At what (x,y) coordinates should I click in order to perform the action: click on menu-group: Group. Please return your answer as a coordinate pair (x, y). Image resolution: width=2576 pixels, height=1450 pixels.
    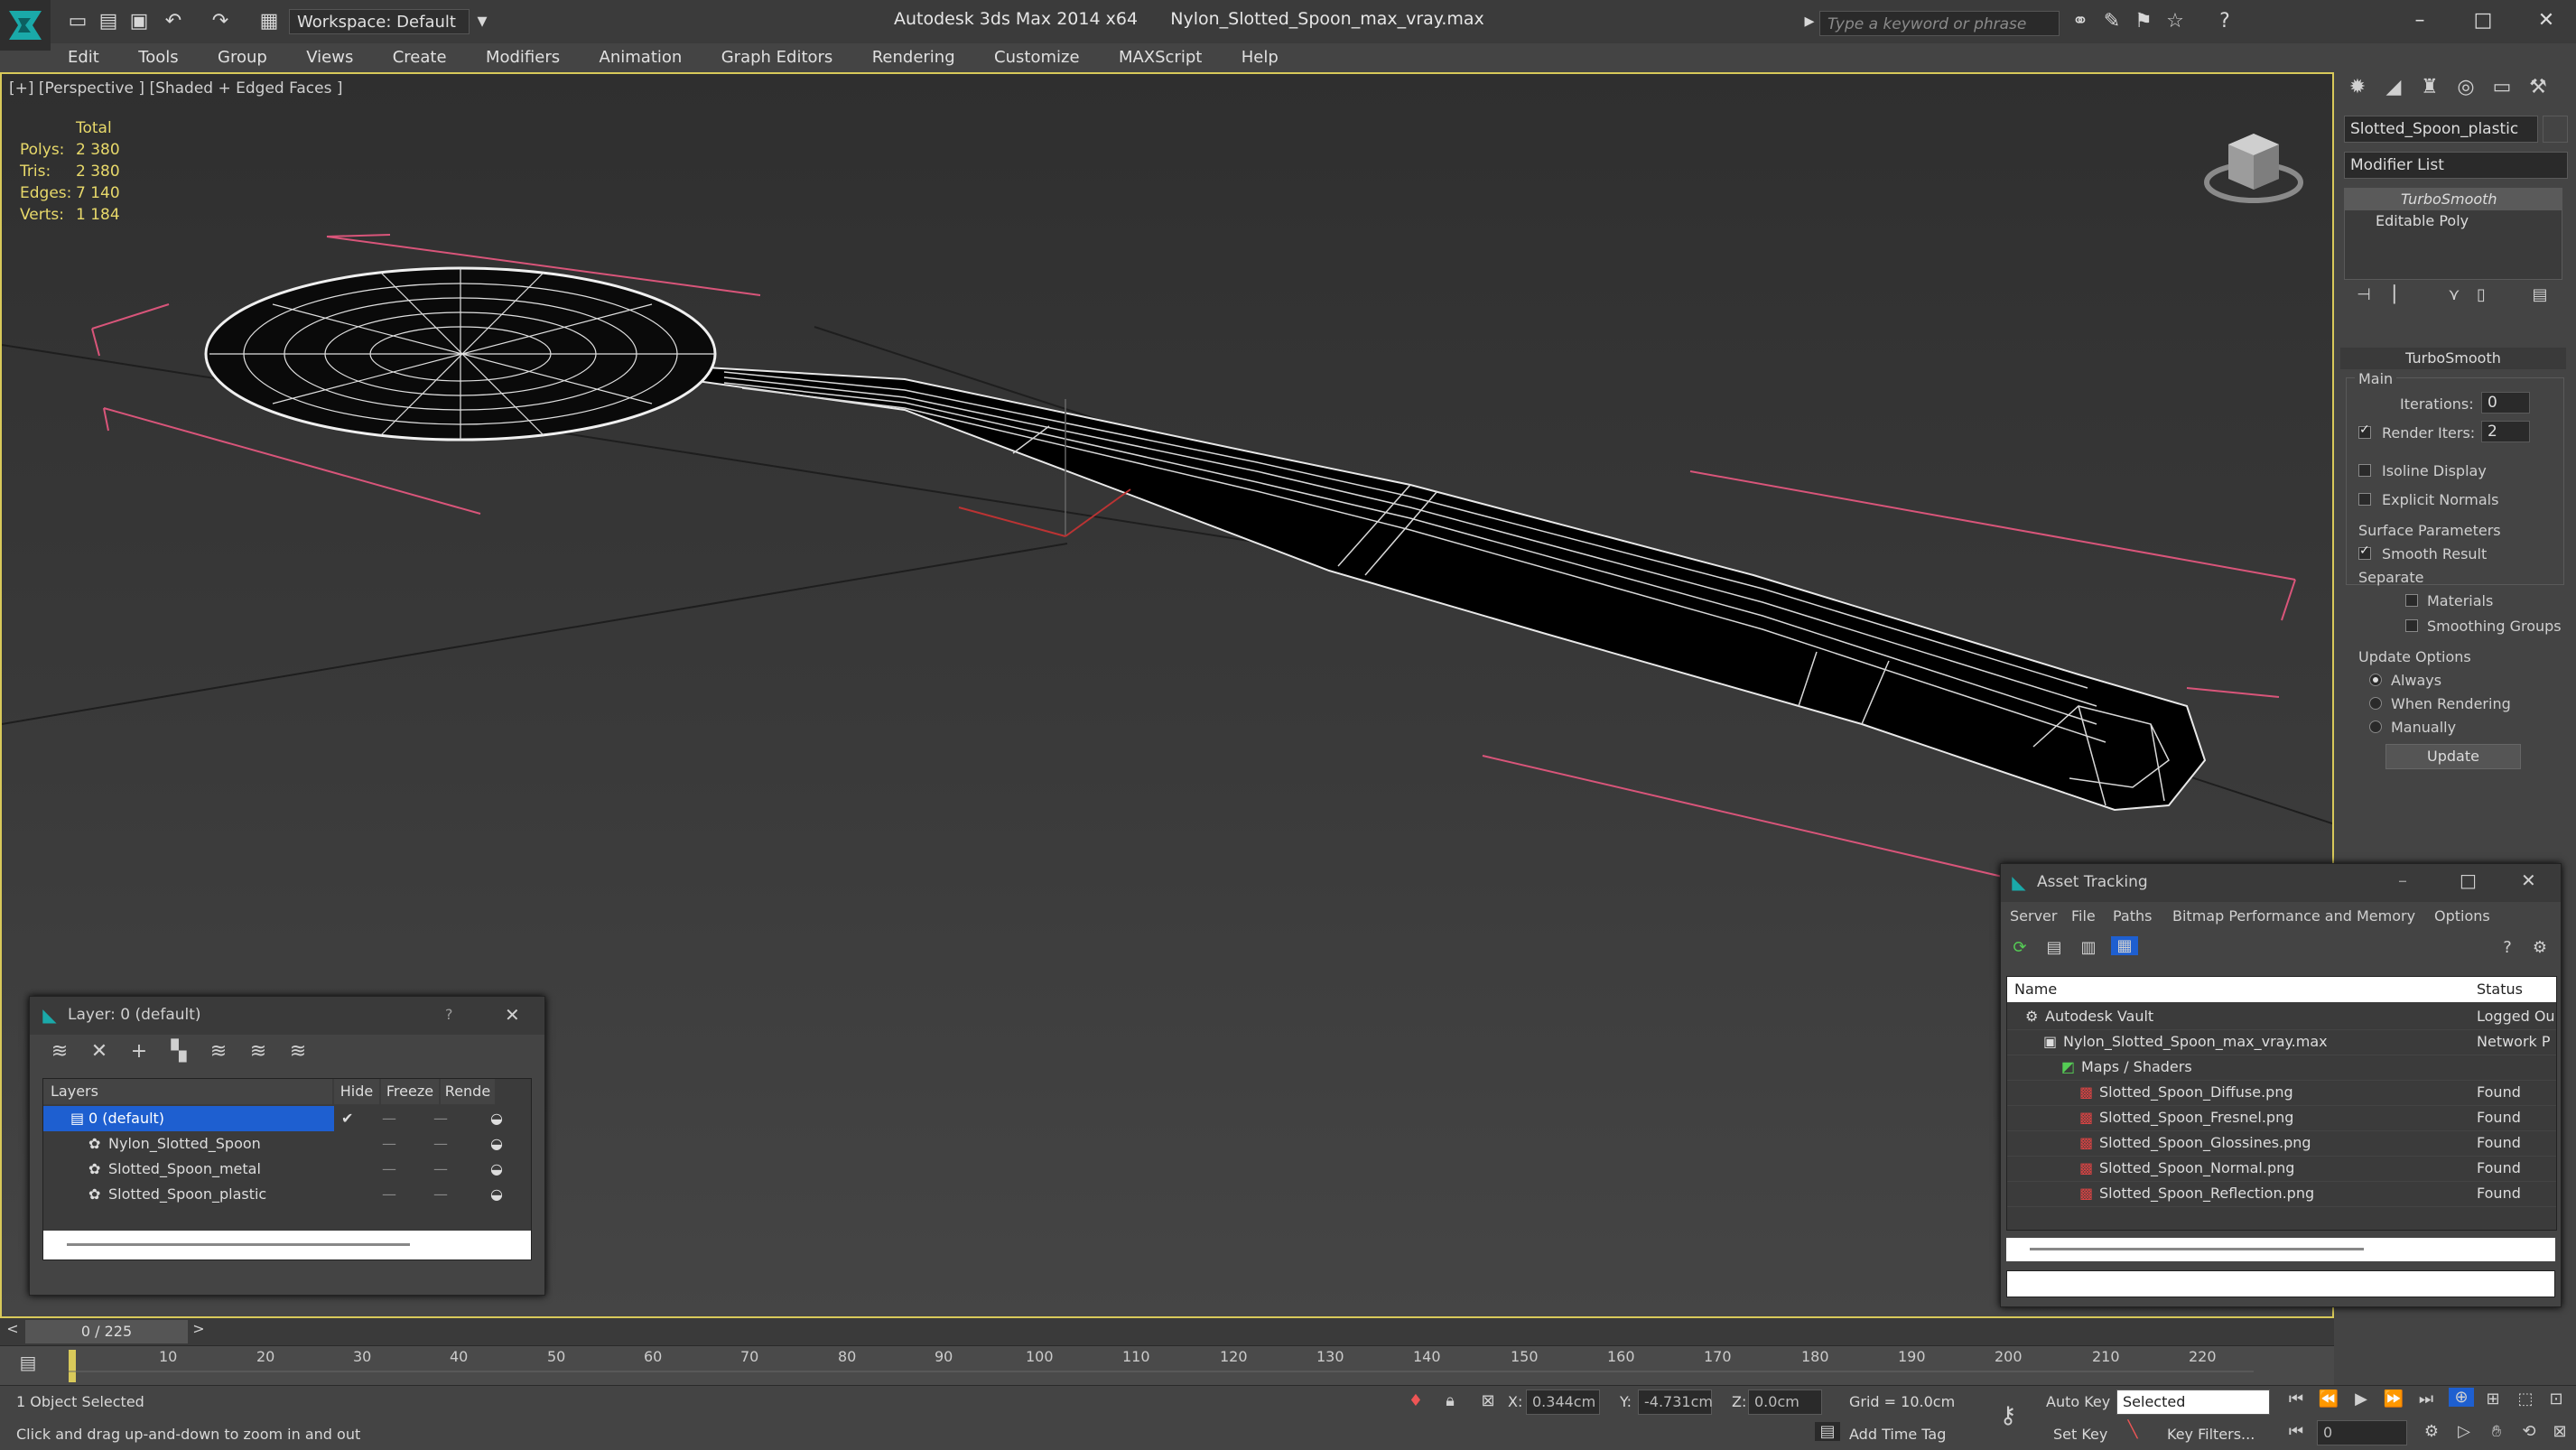
    Looking at the image, I should click on (242, 57).